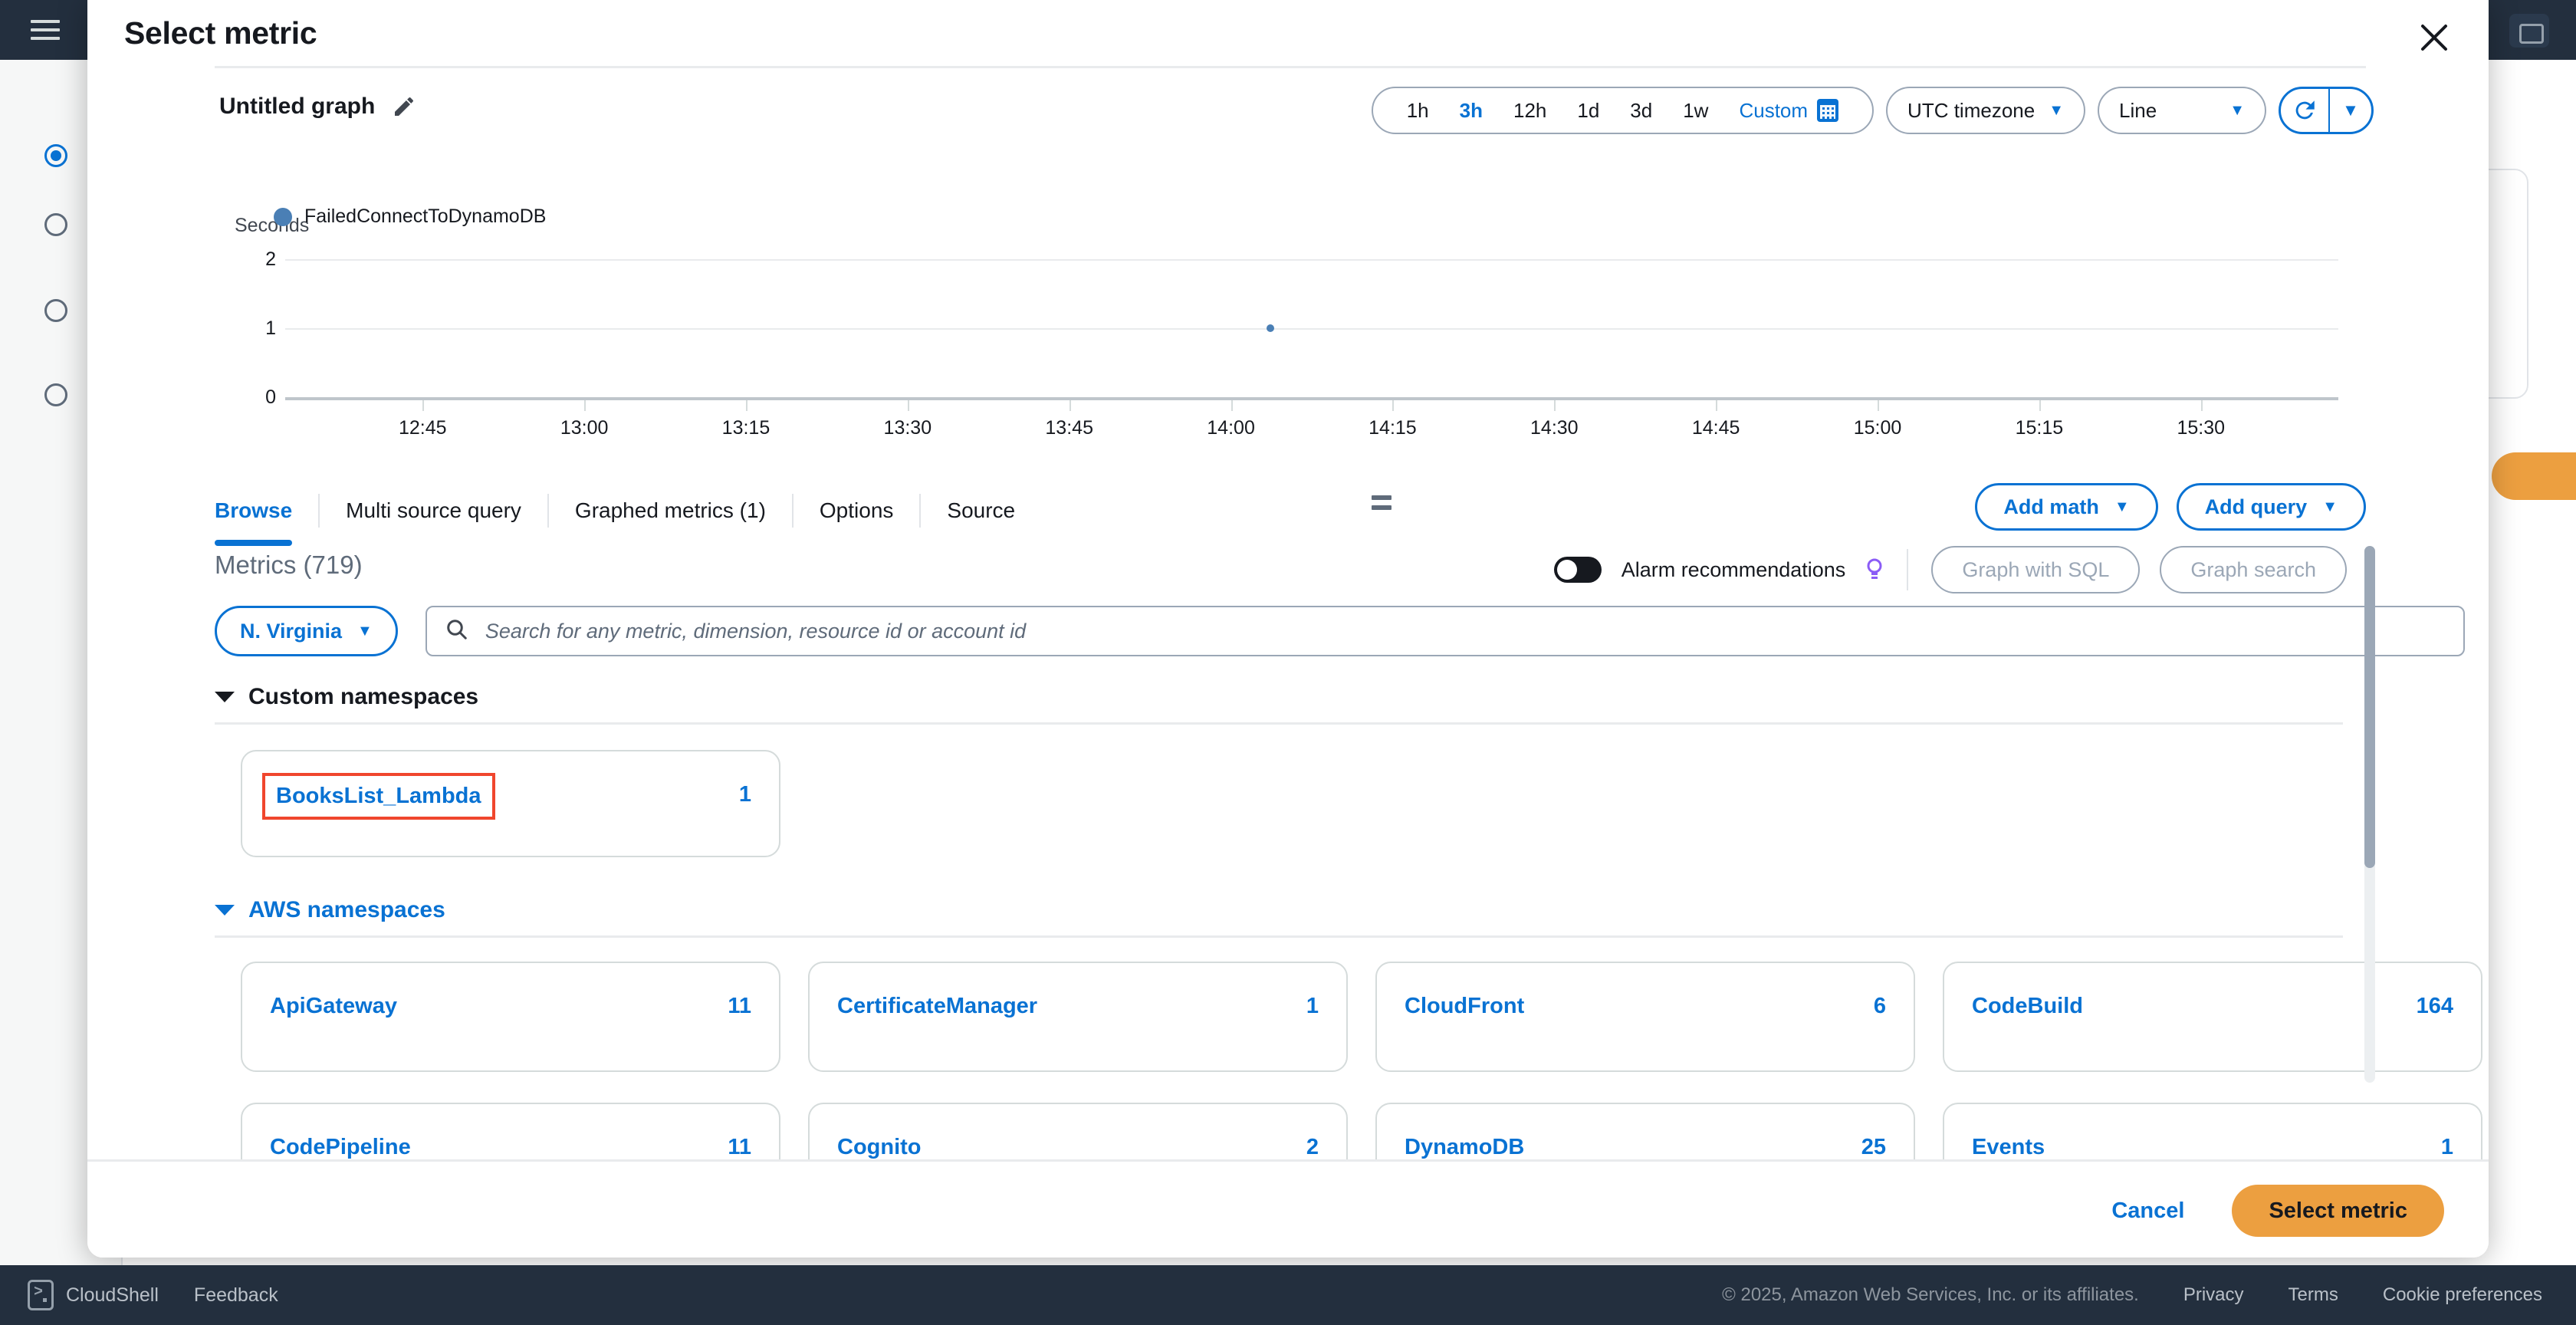 The height and width of the screenshot is (1325, 2576). I want to click on add-math-button: Add math ▼, so click(2066, 507).